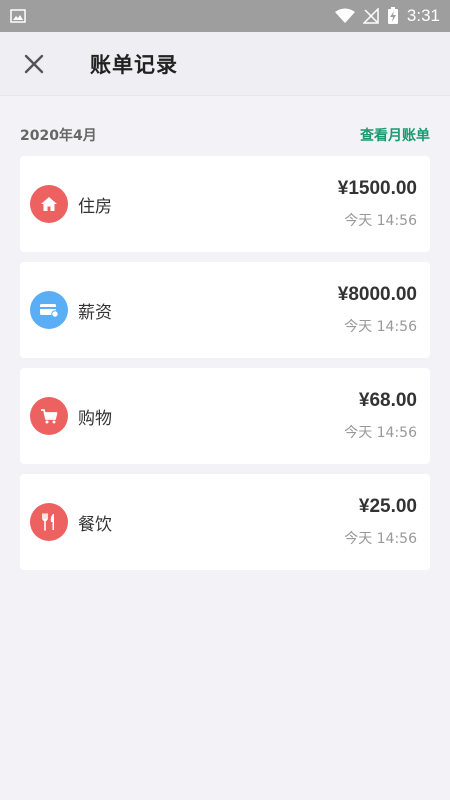  I want to click on month-label: 2020年4月, so click(58, 136).